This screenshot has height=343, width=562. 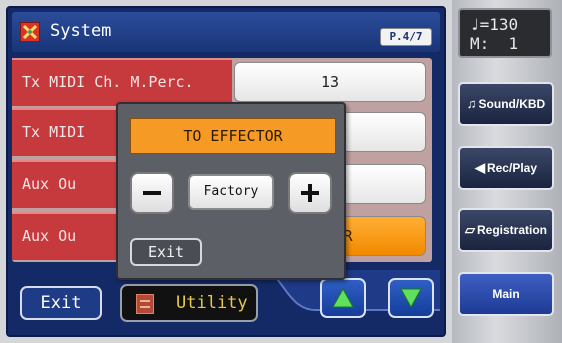 I want to click on utility-label: Utility, so click(x=212, y=303).